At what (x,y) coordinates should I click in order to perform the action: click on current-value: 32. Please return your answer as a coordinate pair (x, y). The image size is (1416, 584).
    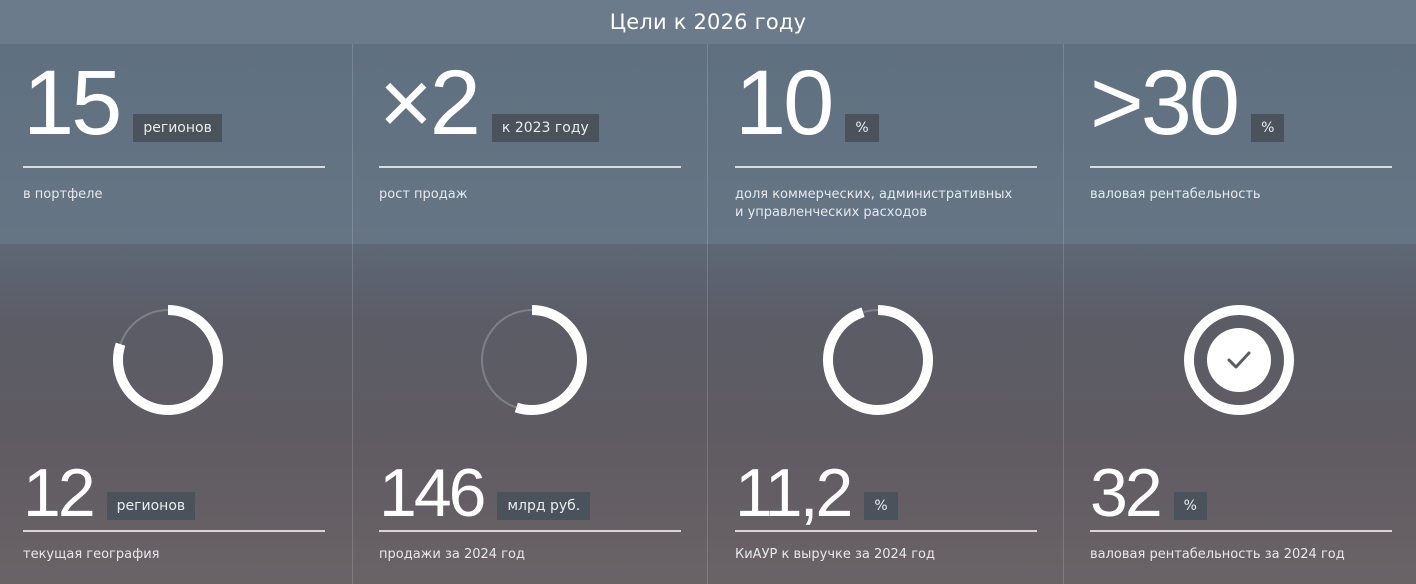
    Looking at the image, I should click on (1126, 493).